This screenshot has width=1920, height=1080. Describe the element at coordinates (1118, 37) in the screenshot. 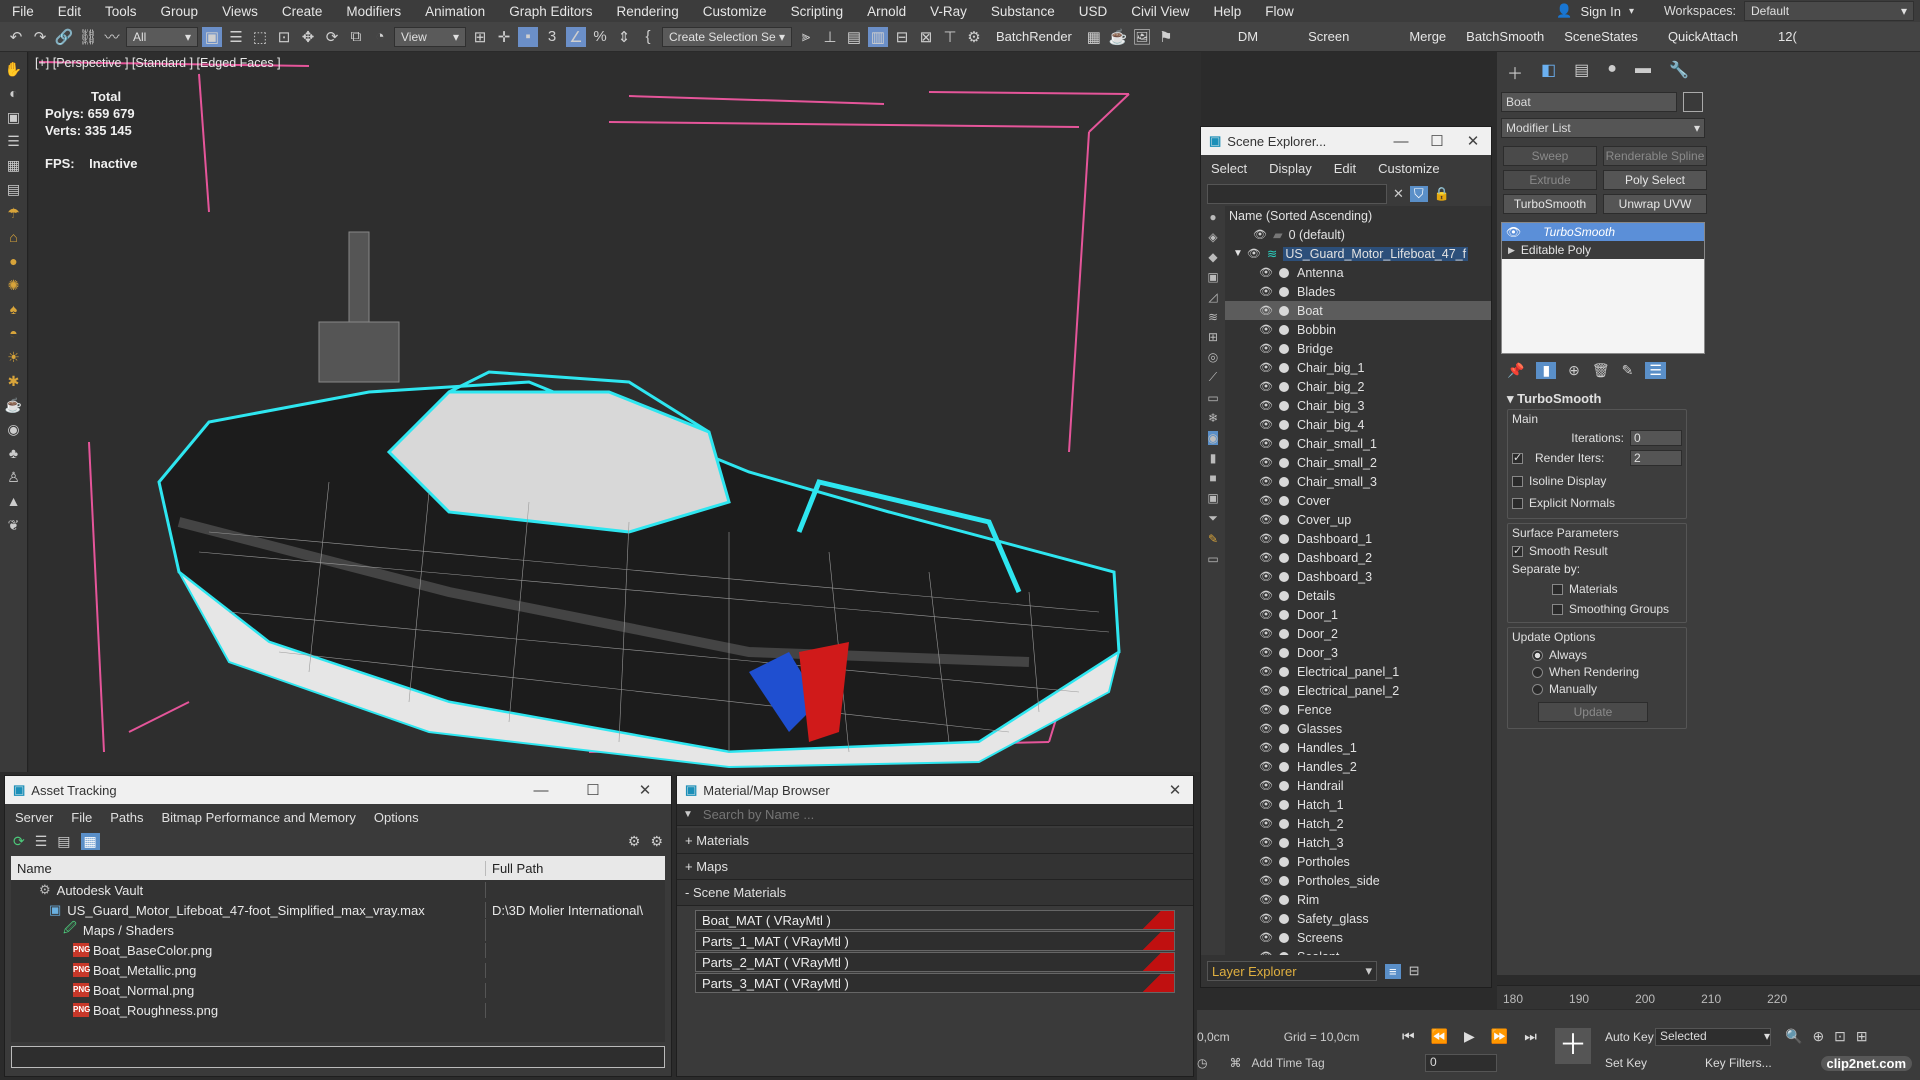

I see `render-production-icon: ☕` at that location.